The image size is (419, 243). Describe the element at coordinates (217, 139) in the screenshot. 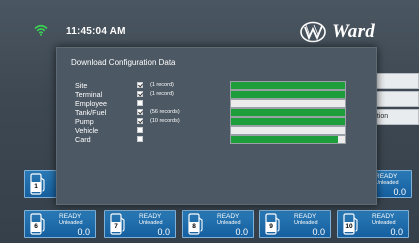

I see `download-row-card: Card` at that location.